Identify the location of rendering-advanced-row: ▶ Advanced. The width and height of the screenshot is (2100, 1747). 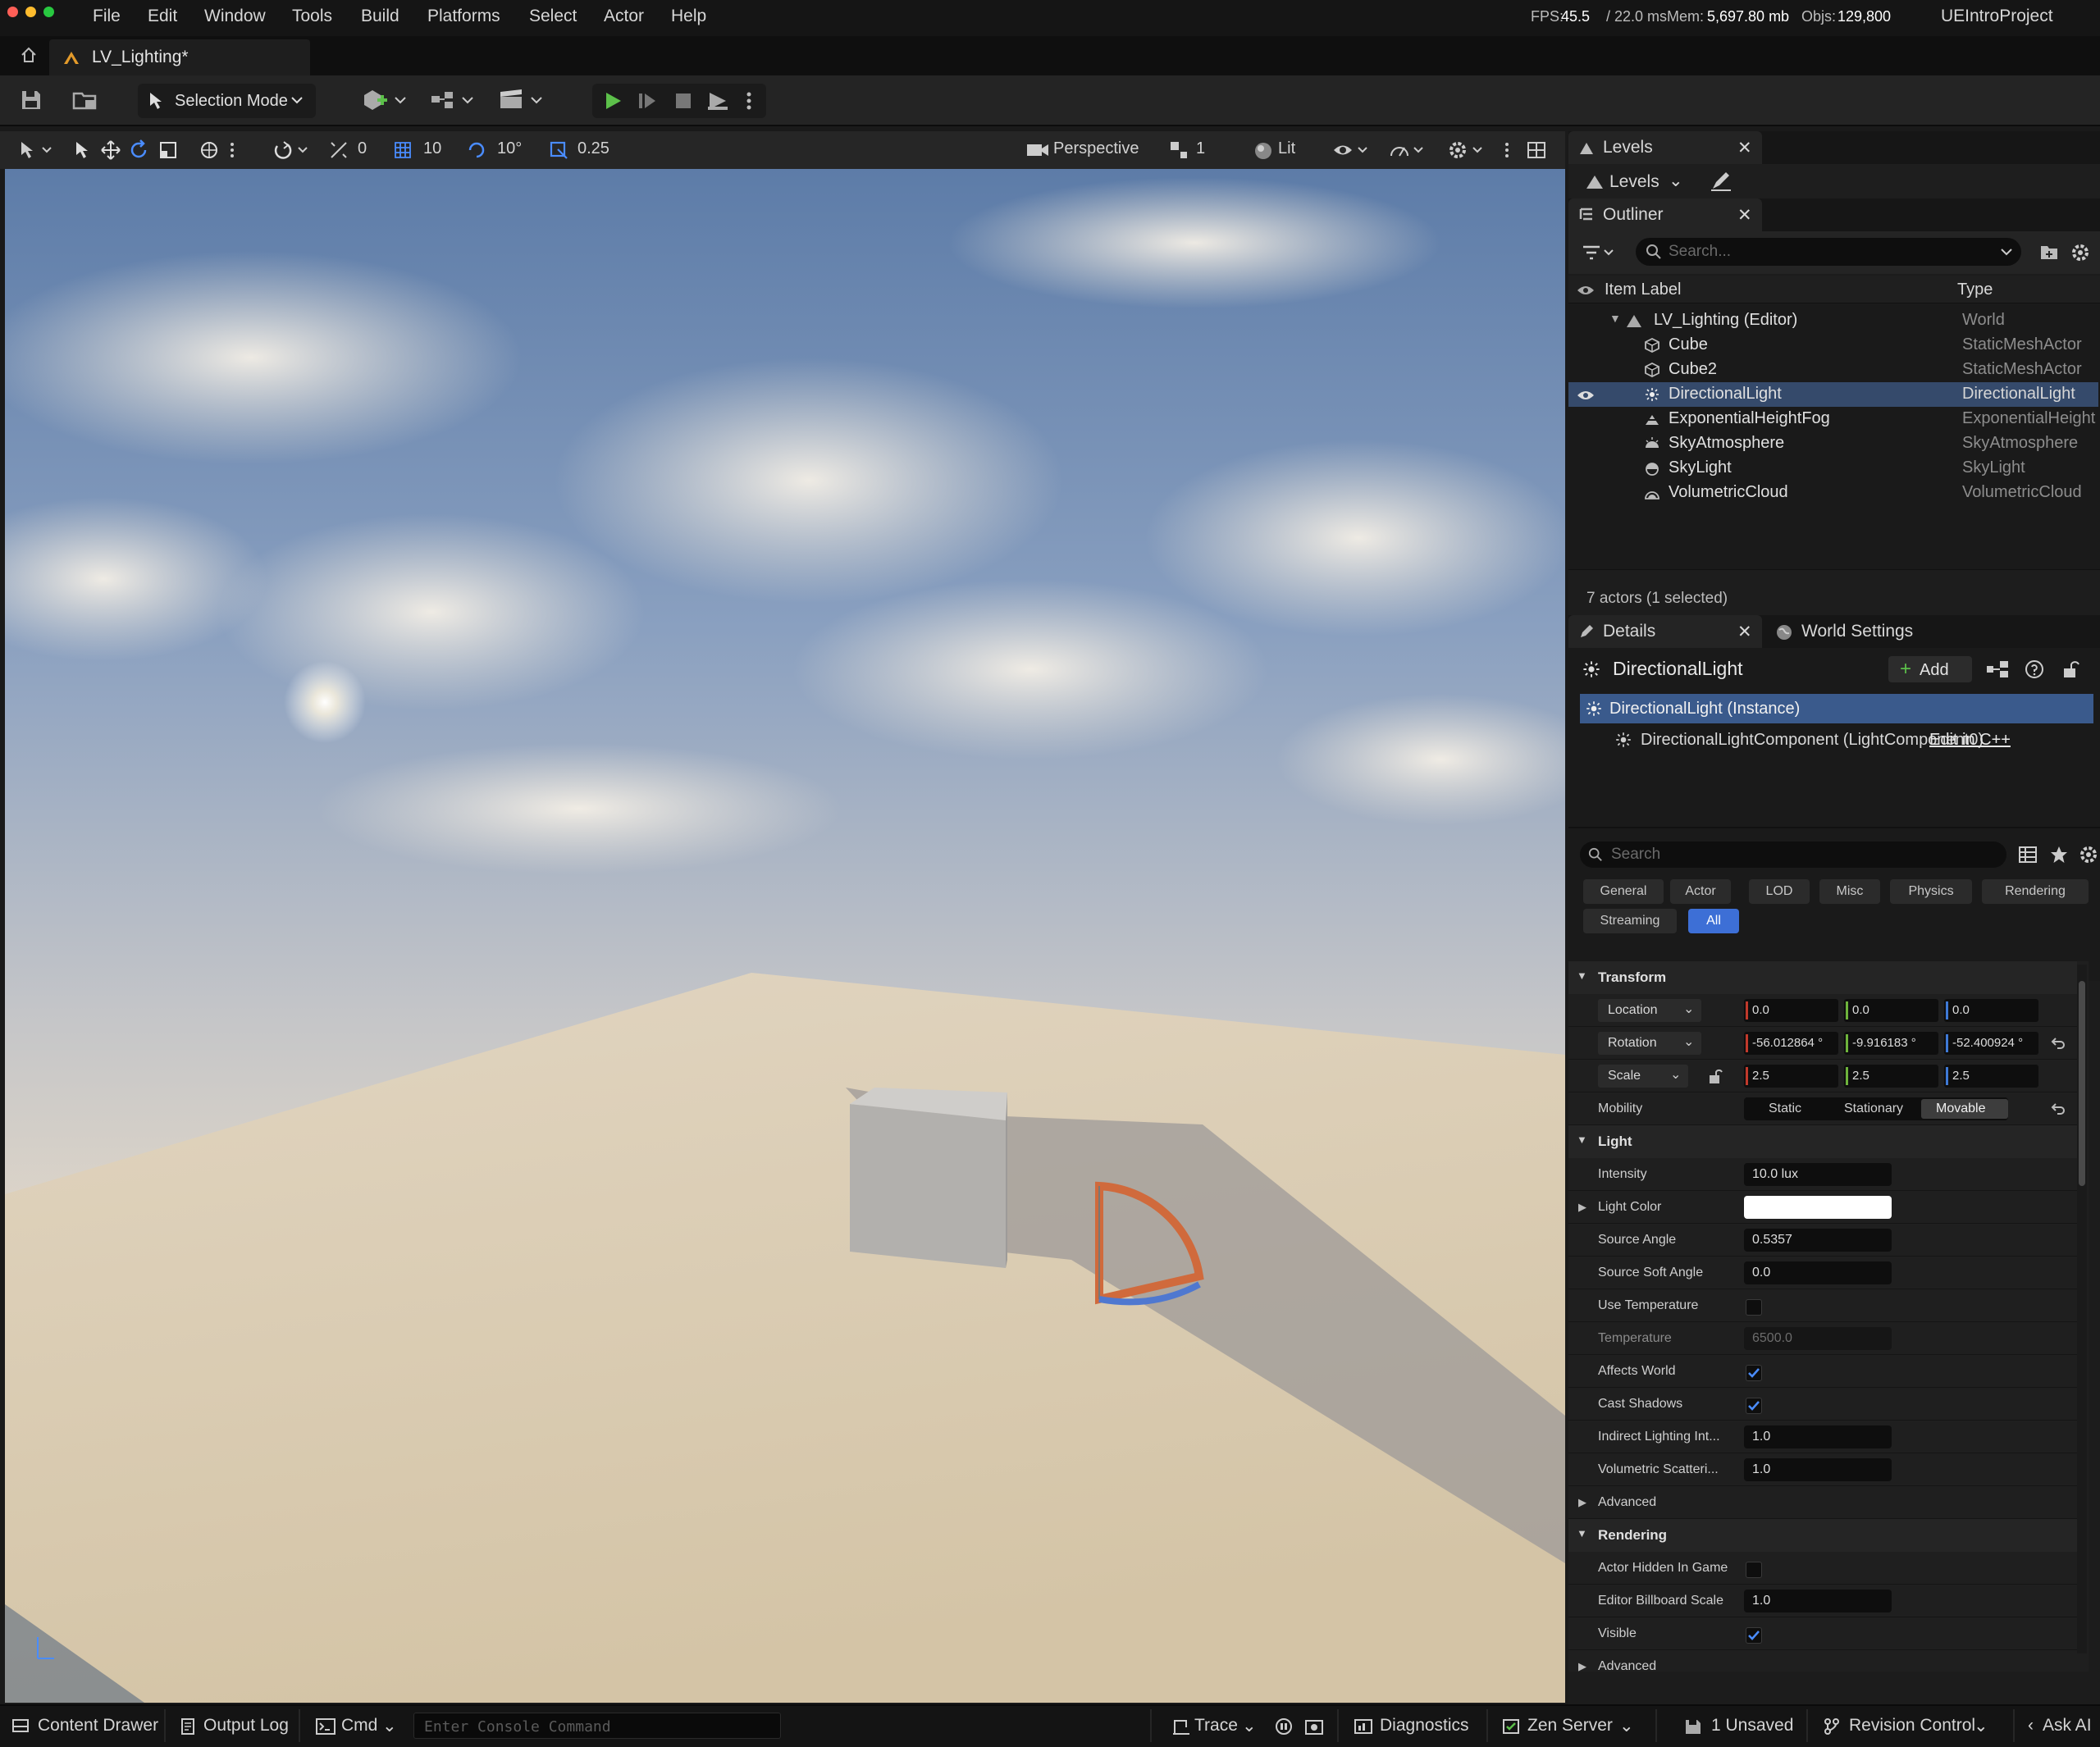
(1822, 1661).